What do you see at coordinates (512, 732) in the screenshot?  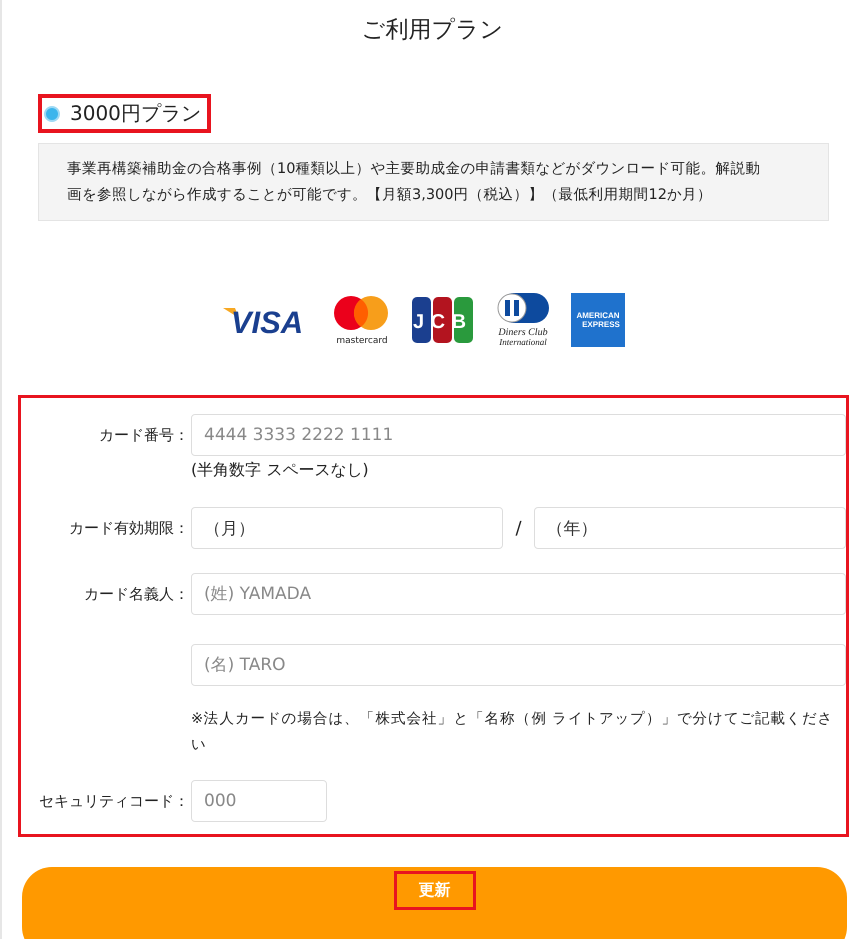 I see `note-text: ※法人カードの場合は、「株式会社」と「名称（例 ライトアップ）」で分けてご記載ください` at bounding box center [512, 732].